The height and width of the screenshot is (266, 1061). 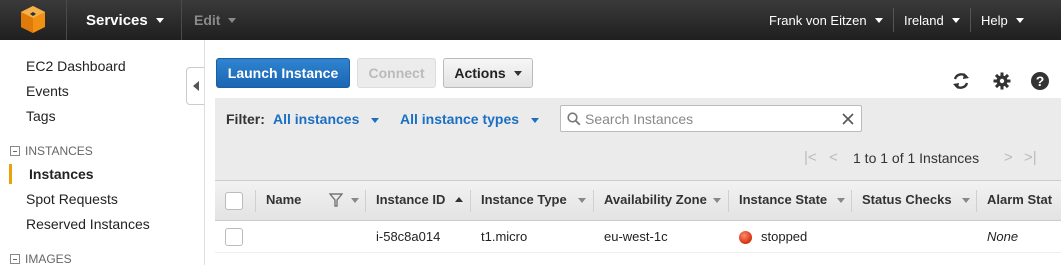 I want to click on sidebar-item-ec2-dashboard: EC2 Dashboard, so click(x=76, y=66).